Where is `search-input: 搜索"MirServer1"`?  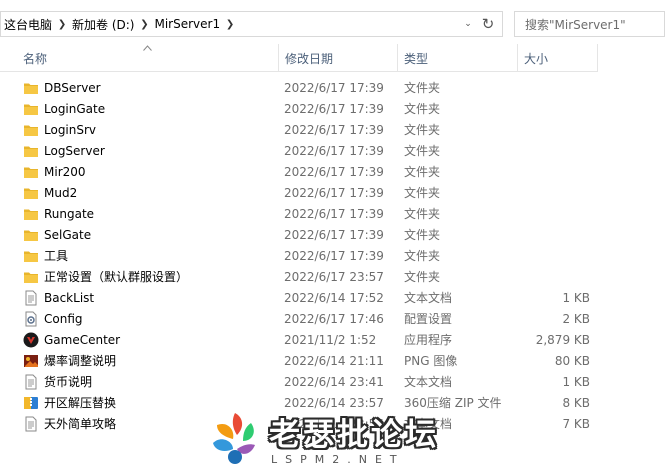 search-input: 搜索"MirServer1" is located at coordinates (589, 24).